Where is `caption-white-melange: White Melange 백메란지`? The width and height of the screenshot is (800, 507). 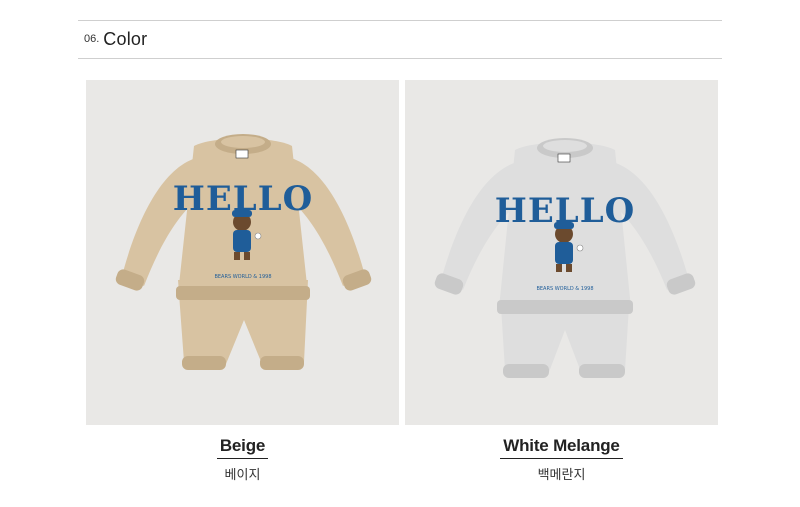 caption-white-melange: White Melange 백메란지 is located at coordinates (561, 459).